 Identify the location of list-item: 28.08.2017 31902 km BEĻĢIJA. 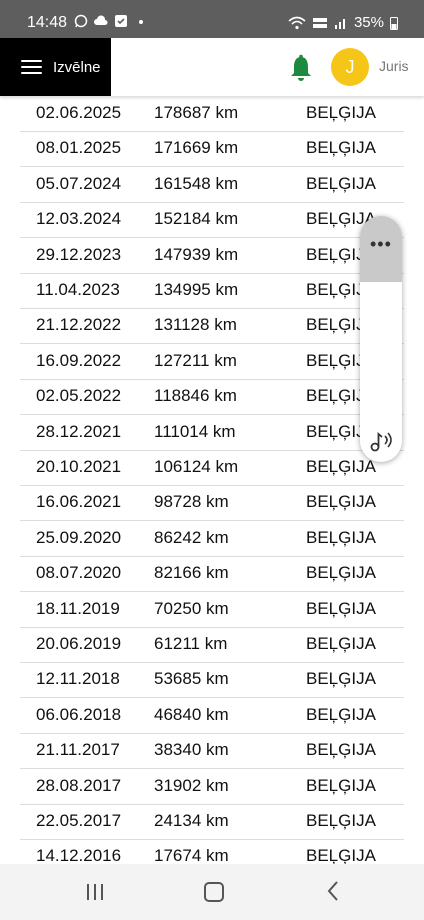
(212, 787).